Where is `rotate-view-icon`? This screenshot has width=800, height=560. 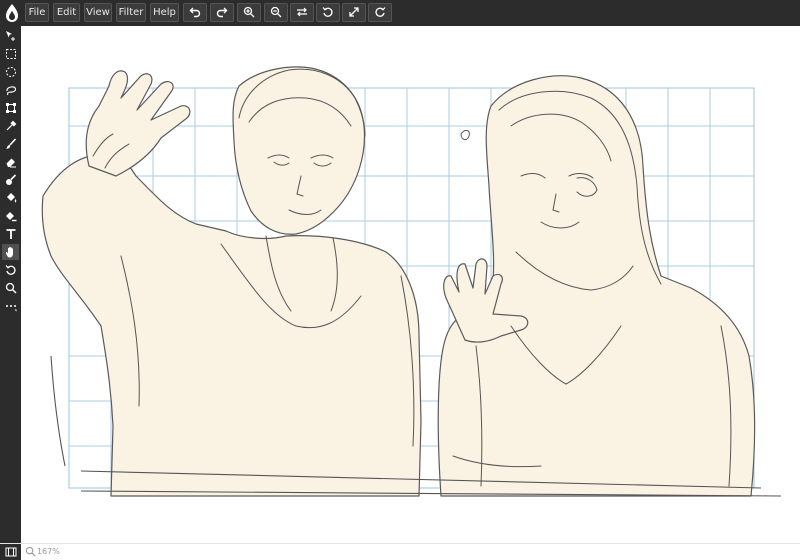
rotate-view-icon is located at coordinates (10, 270).